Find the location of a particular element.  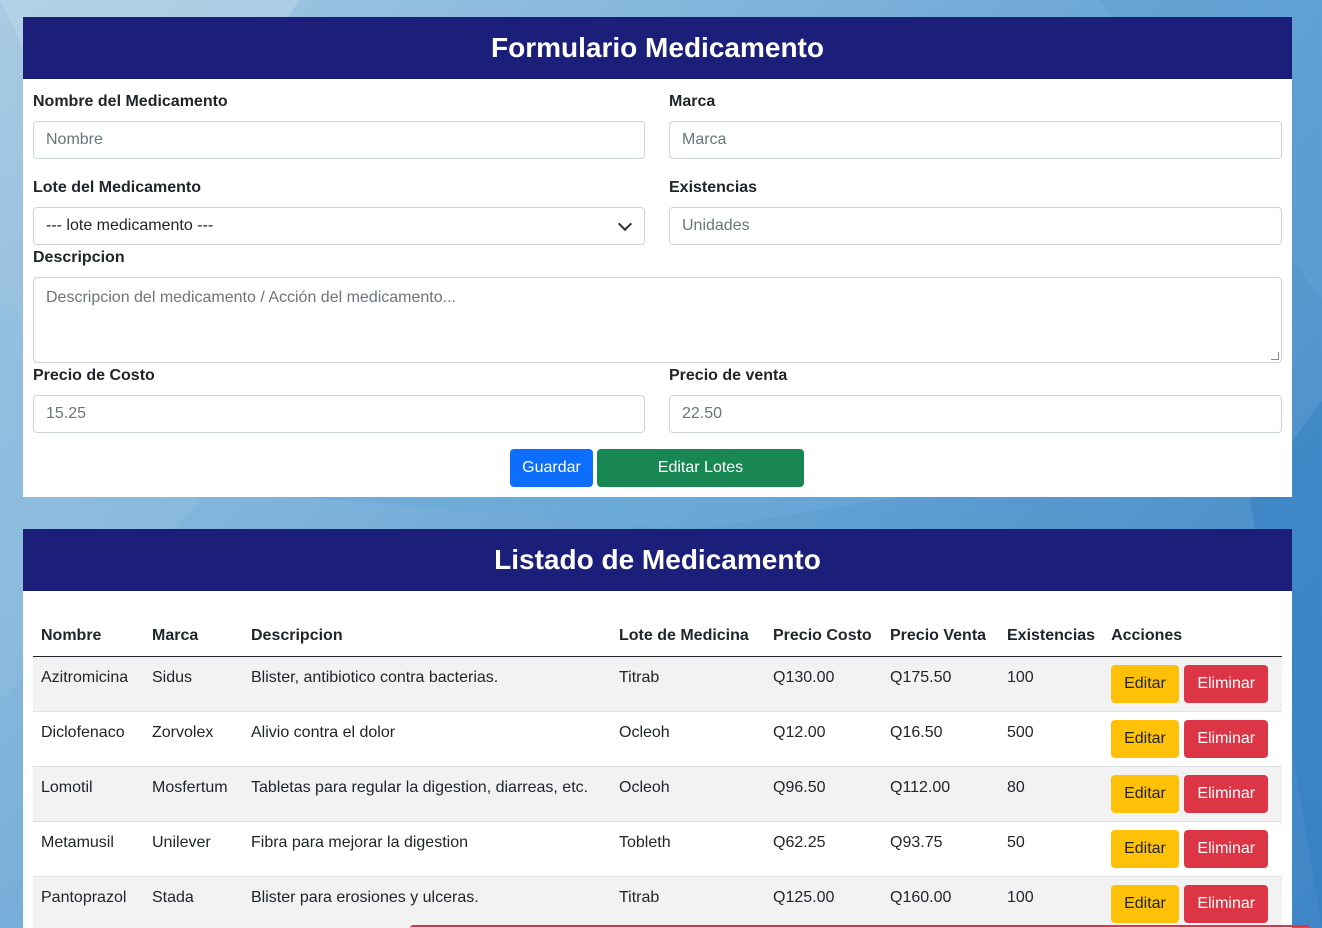

cell-venta: Q112.00 is located at coordinates (940, 794).